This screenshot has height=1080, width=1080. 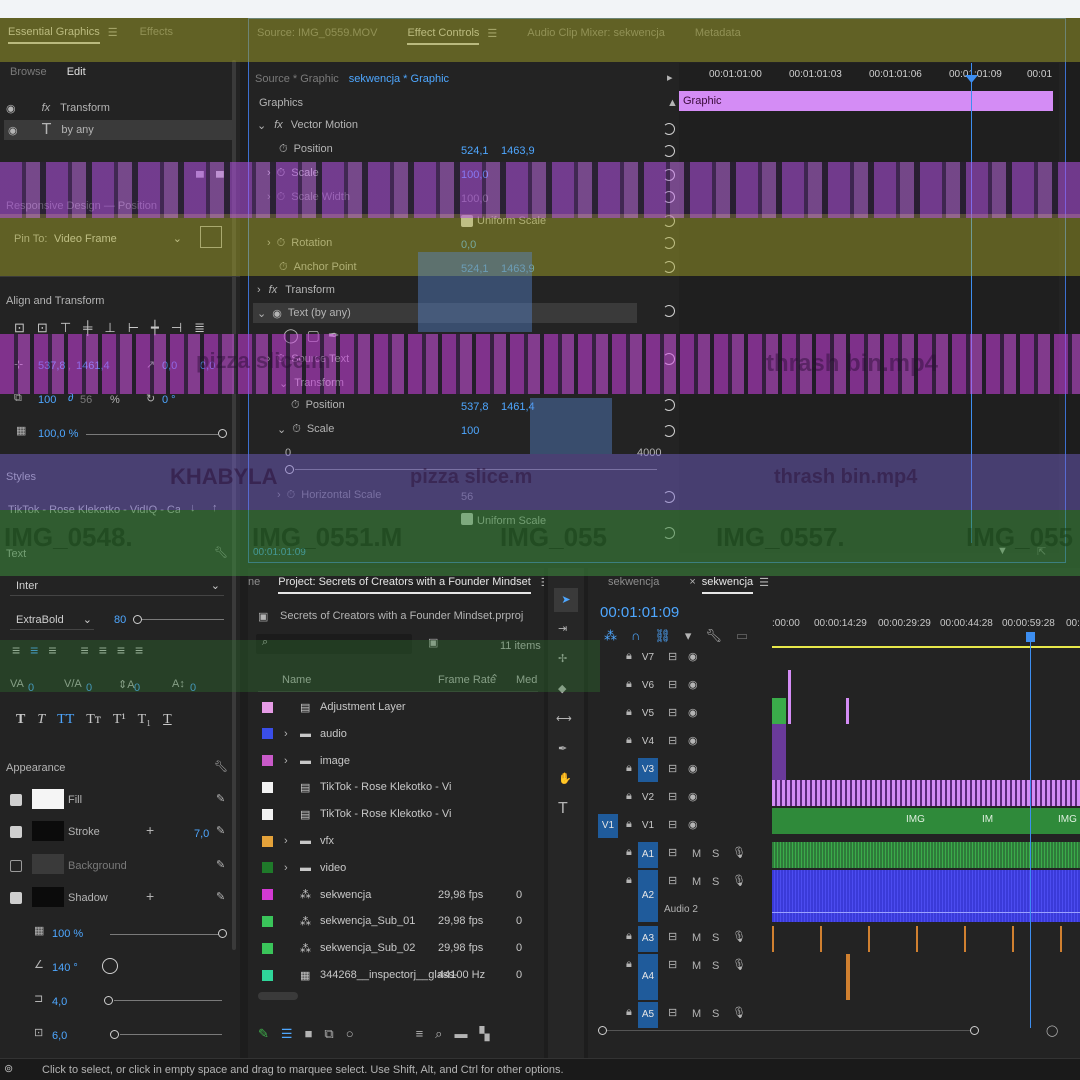 I want to click on position-x-value: 524,1, so click(x=475, y=151).